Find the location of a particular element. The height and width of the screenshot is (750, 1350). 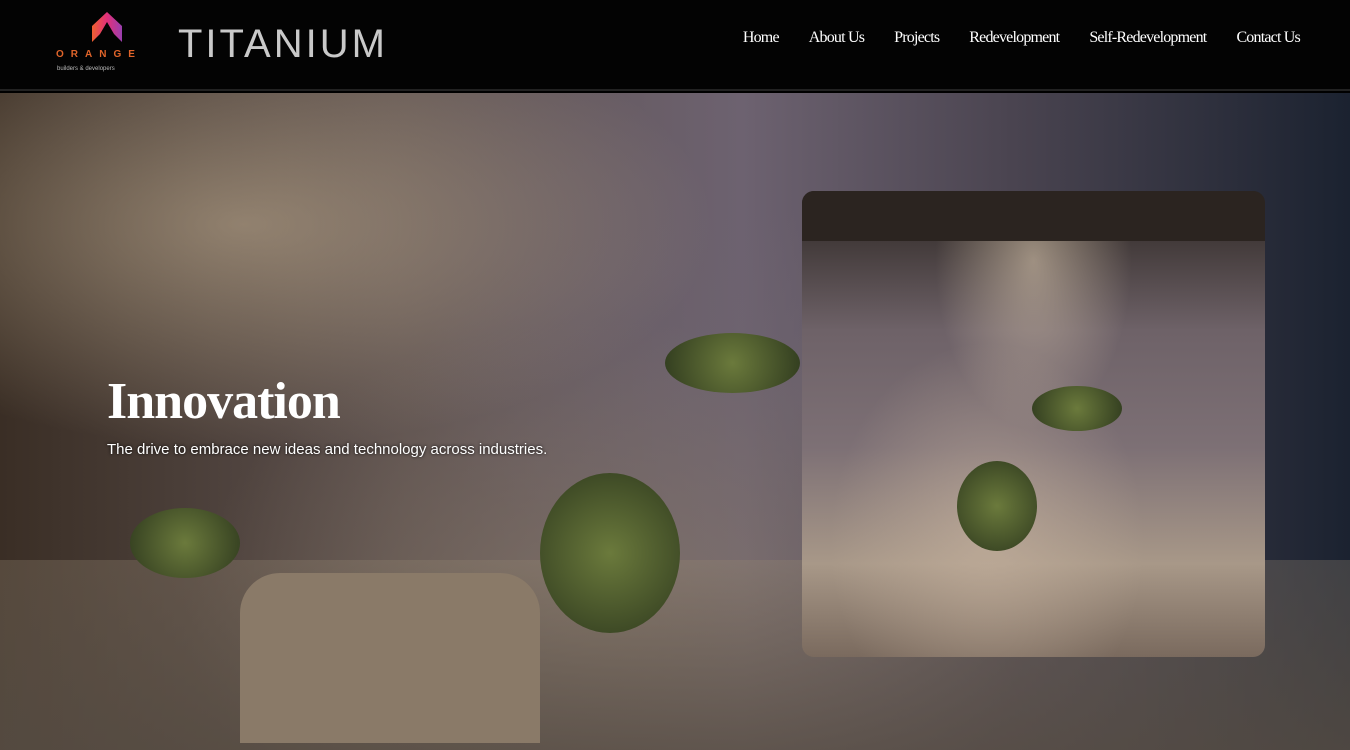

inset-ceiling is located at coordinates (1033, 216).